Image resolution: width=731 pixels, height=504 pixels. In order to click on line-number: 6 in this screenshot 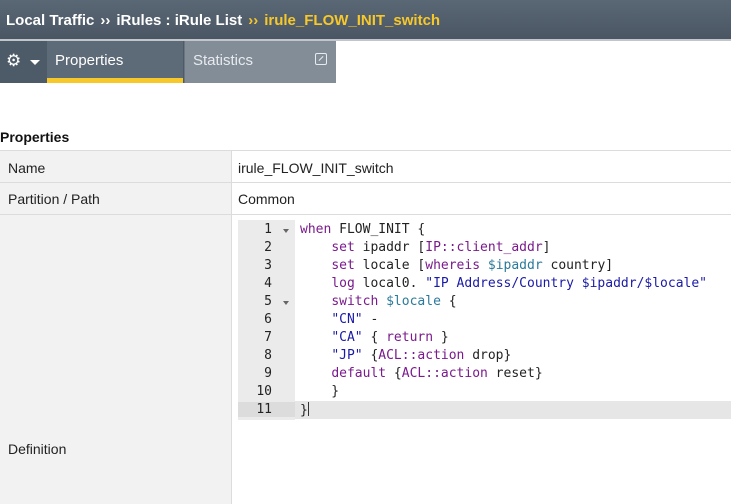, I will do `click(268, 319)`.